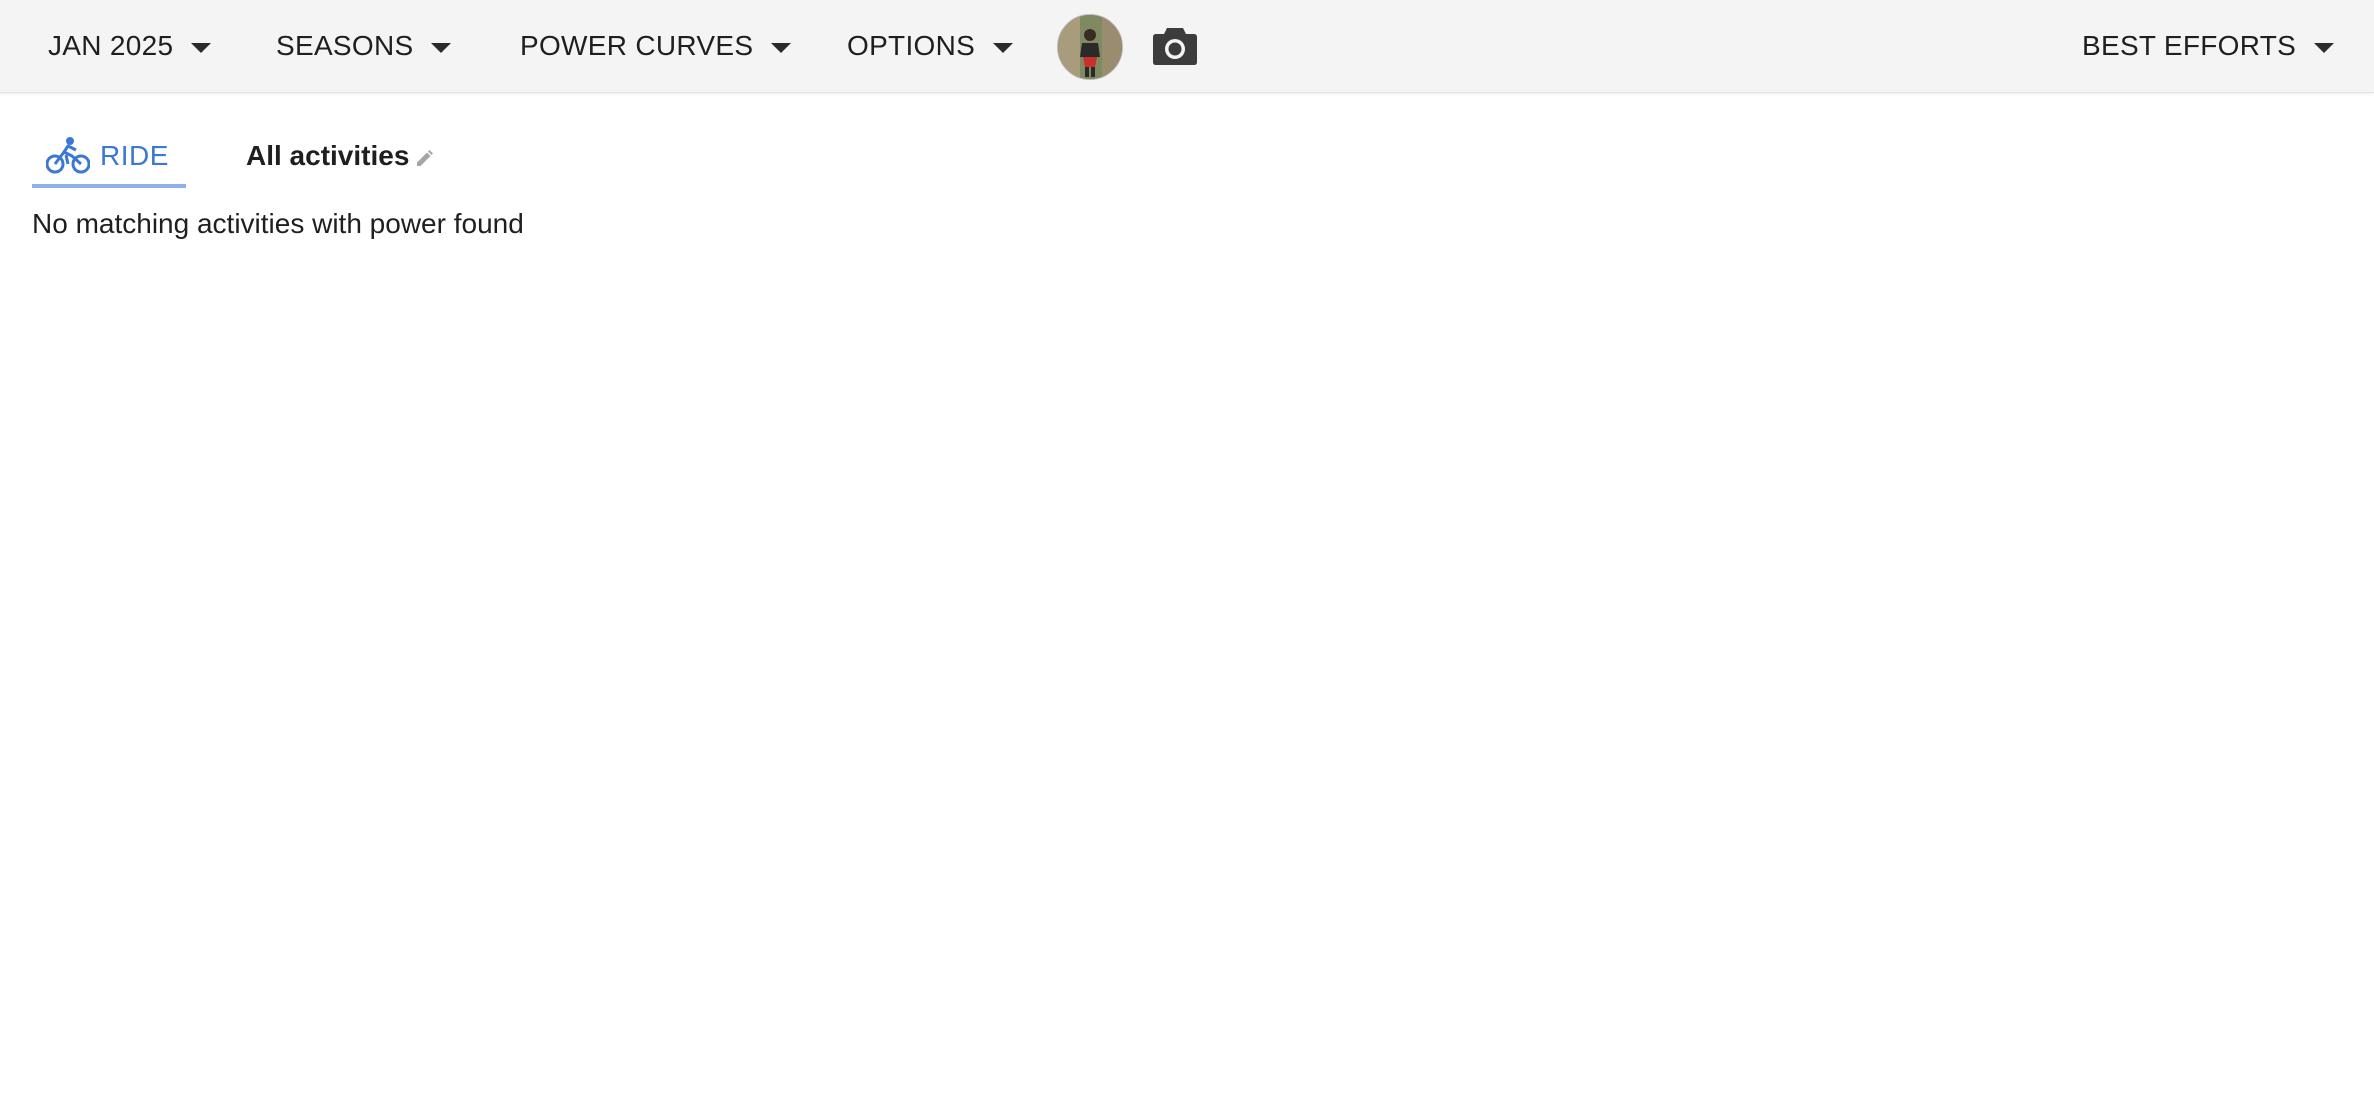 The image size is (2374, 1094). I want to click on user-avatar, so click(1090, 47).